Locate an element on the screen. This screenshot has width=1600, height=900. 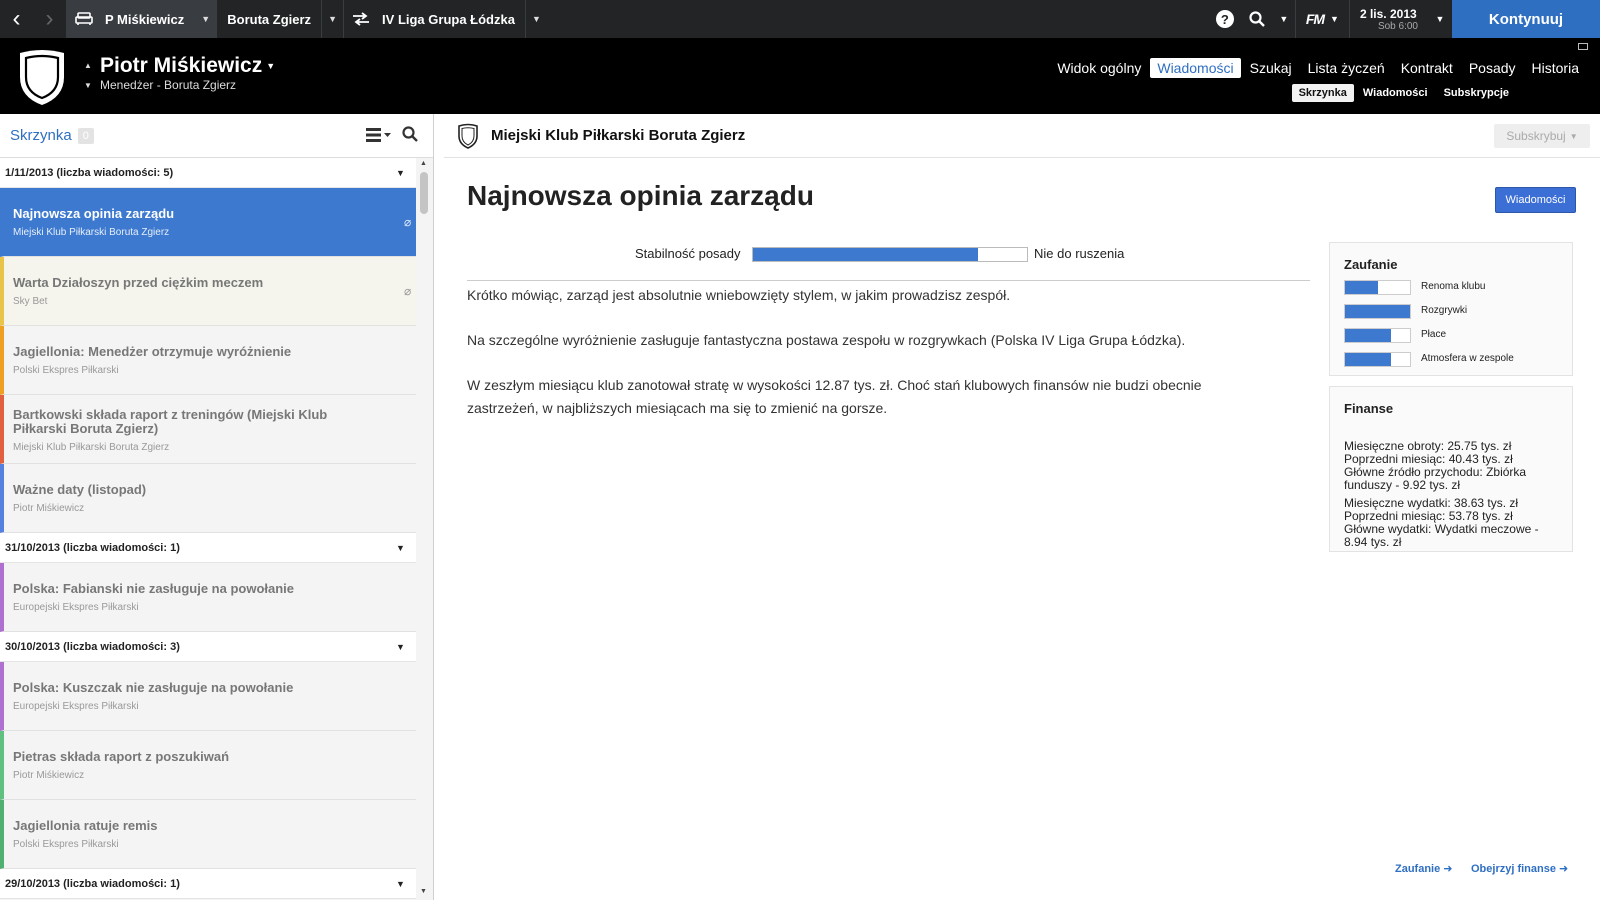
continue-button: Kontynuuj is located at coordinates (1526, 19).